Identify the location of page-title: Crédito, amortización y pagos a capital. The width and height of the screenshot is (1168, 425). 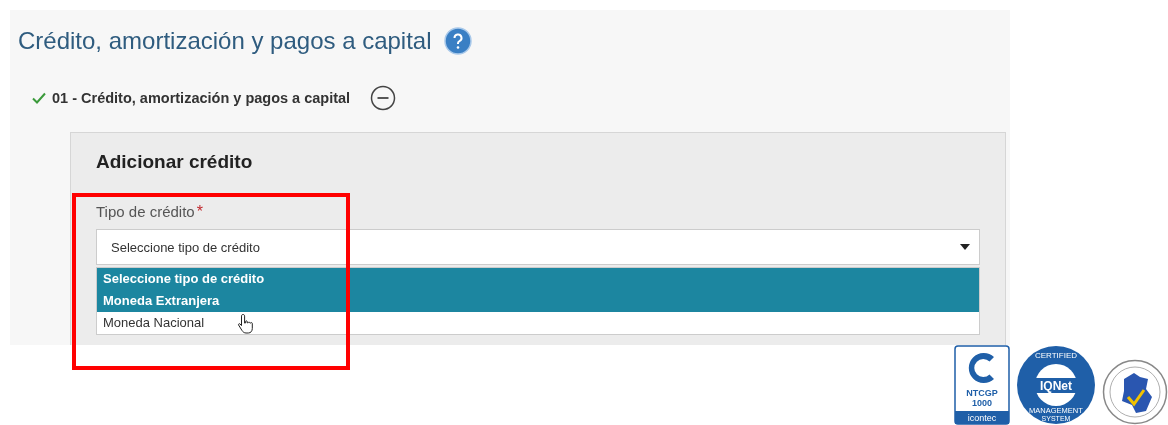
(225, 41).